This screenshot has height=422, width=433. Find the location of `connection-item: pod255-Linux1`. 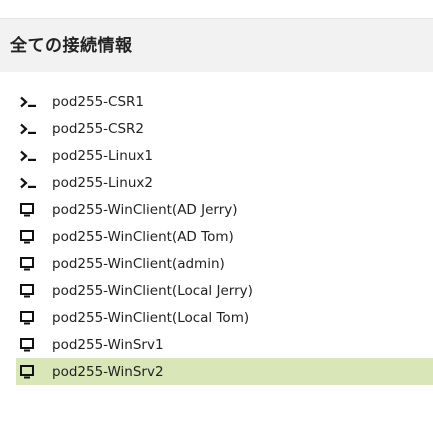

connection-item: pod255-Linux1 is located at coordinates (224, 155).